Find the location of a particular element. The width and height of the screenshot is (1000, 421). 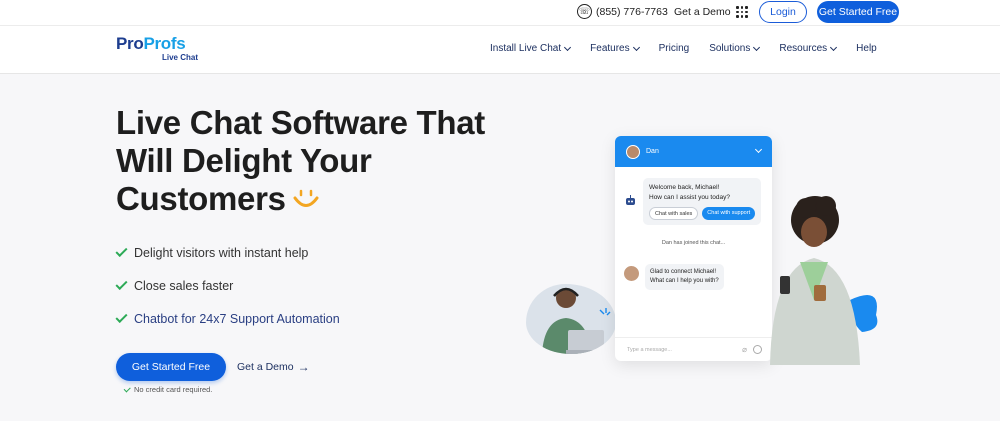

attachment-icon: ⌀ is located at coordinates (744, 349).